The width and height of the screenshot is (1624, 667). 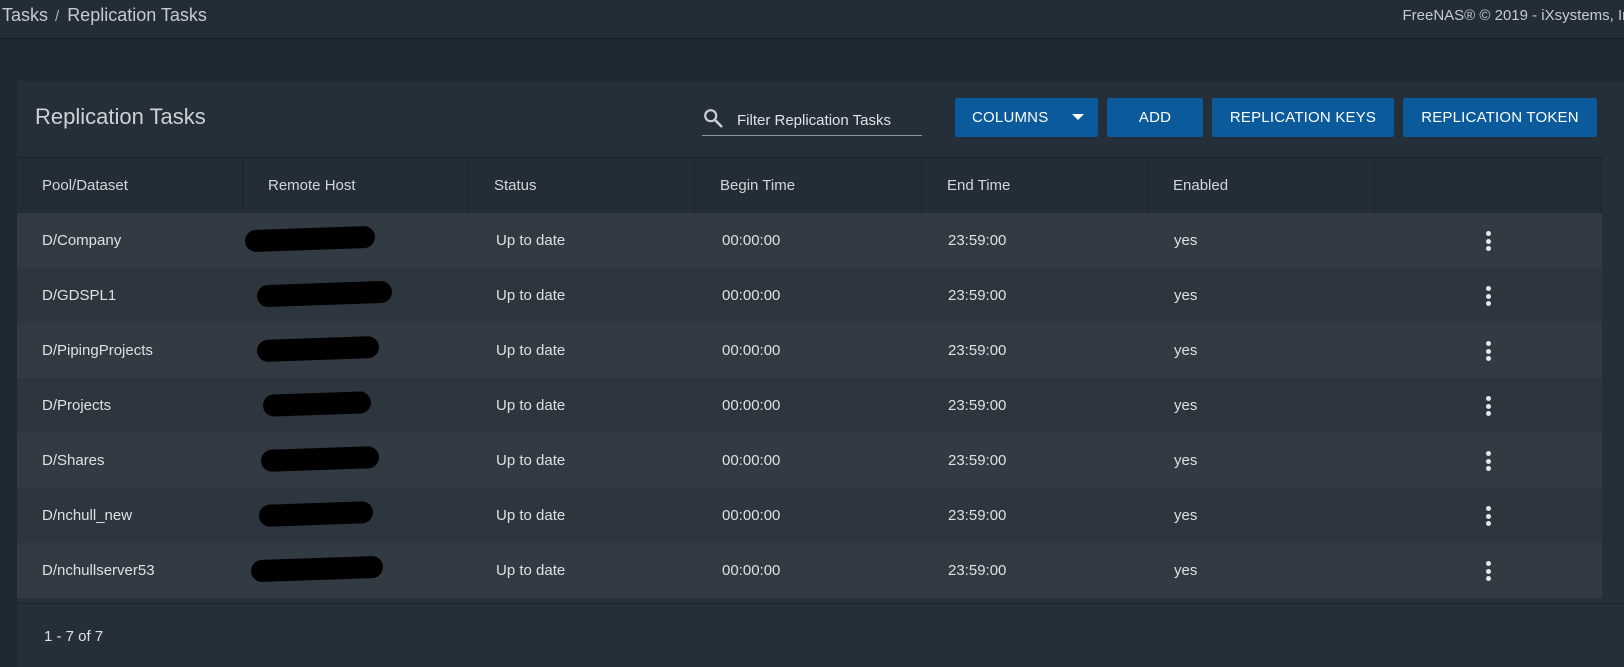 I want to click on columns-button-label: COLUMNS, so click(x=1010, y=117).